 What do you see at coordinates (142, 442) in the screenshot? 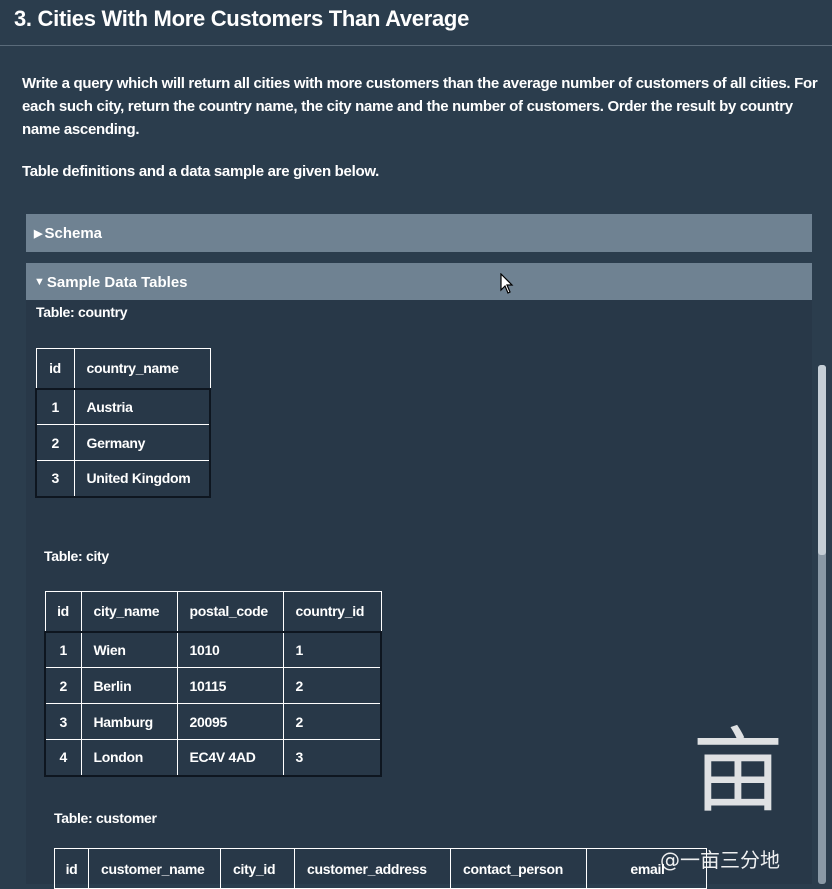
I see `table-cell: Germany` at bounding box center [142, 442].